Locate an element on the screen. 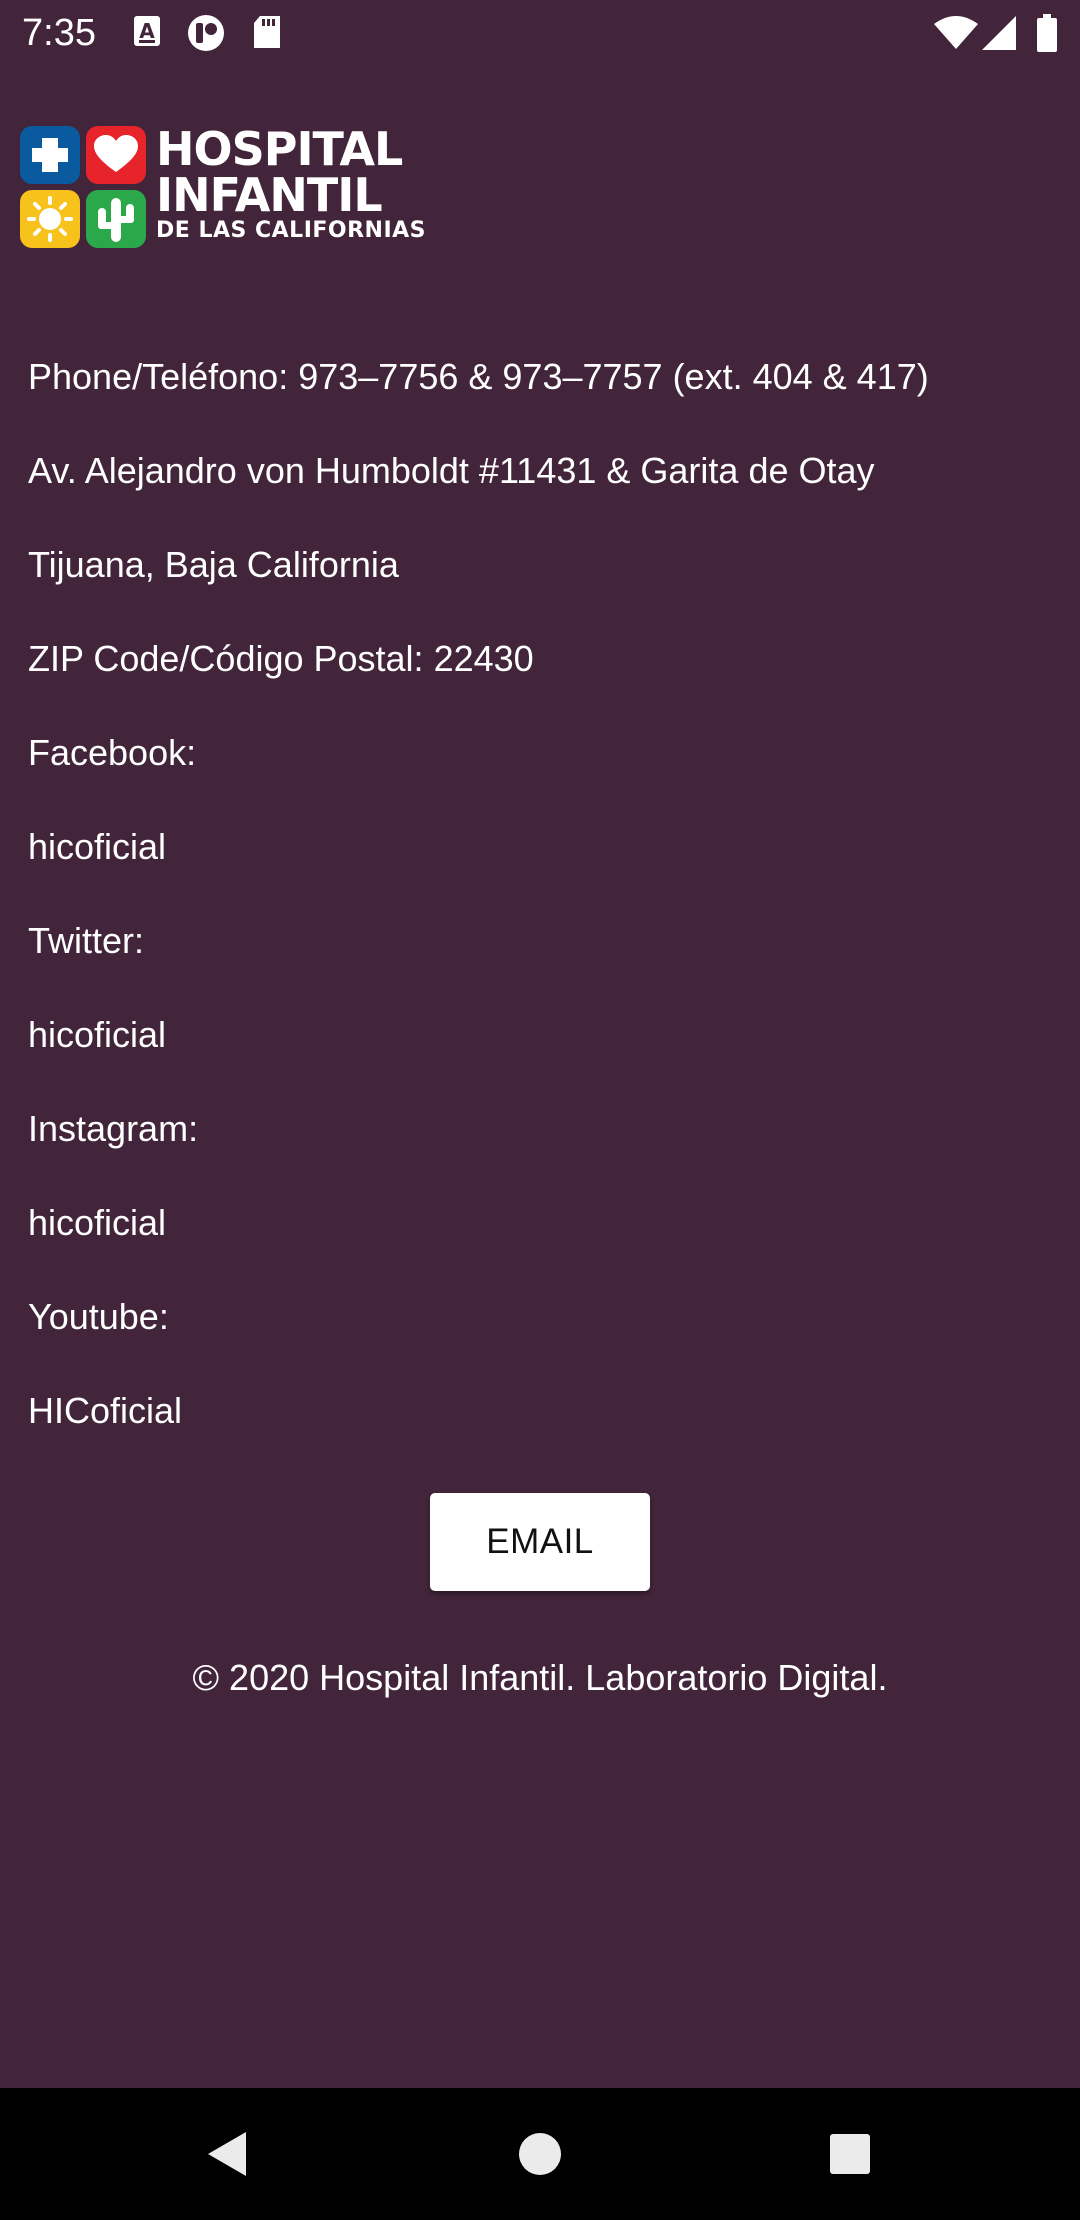 This screenshot has width=1080, height=2220. sd-card-icon is located at coordinates (267, 34).